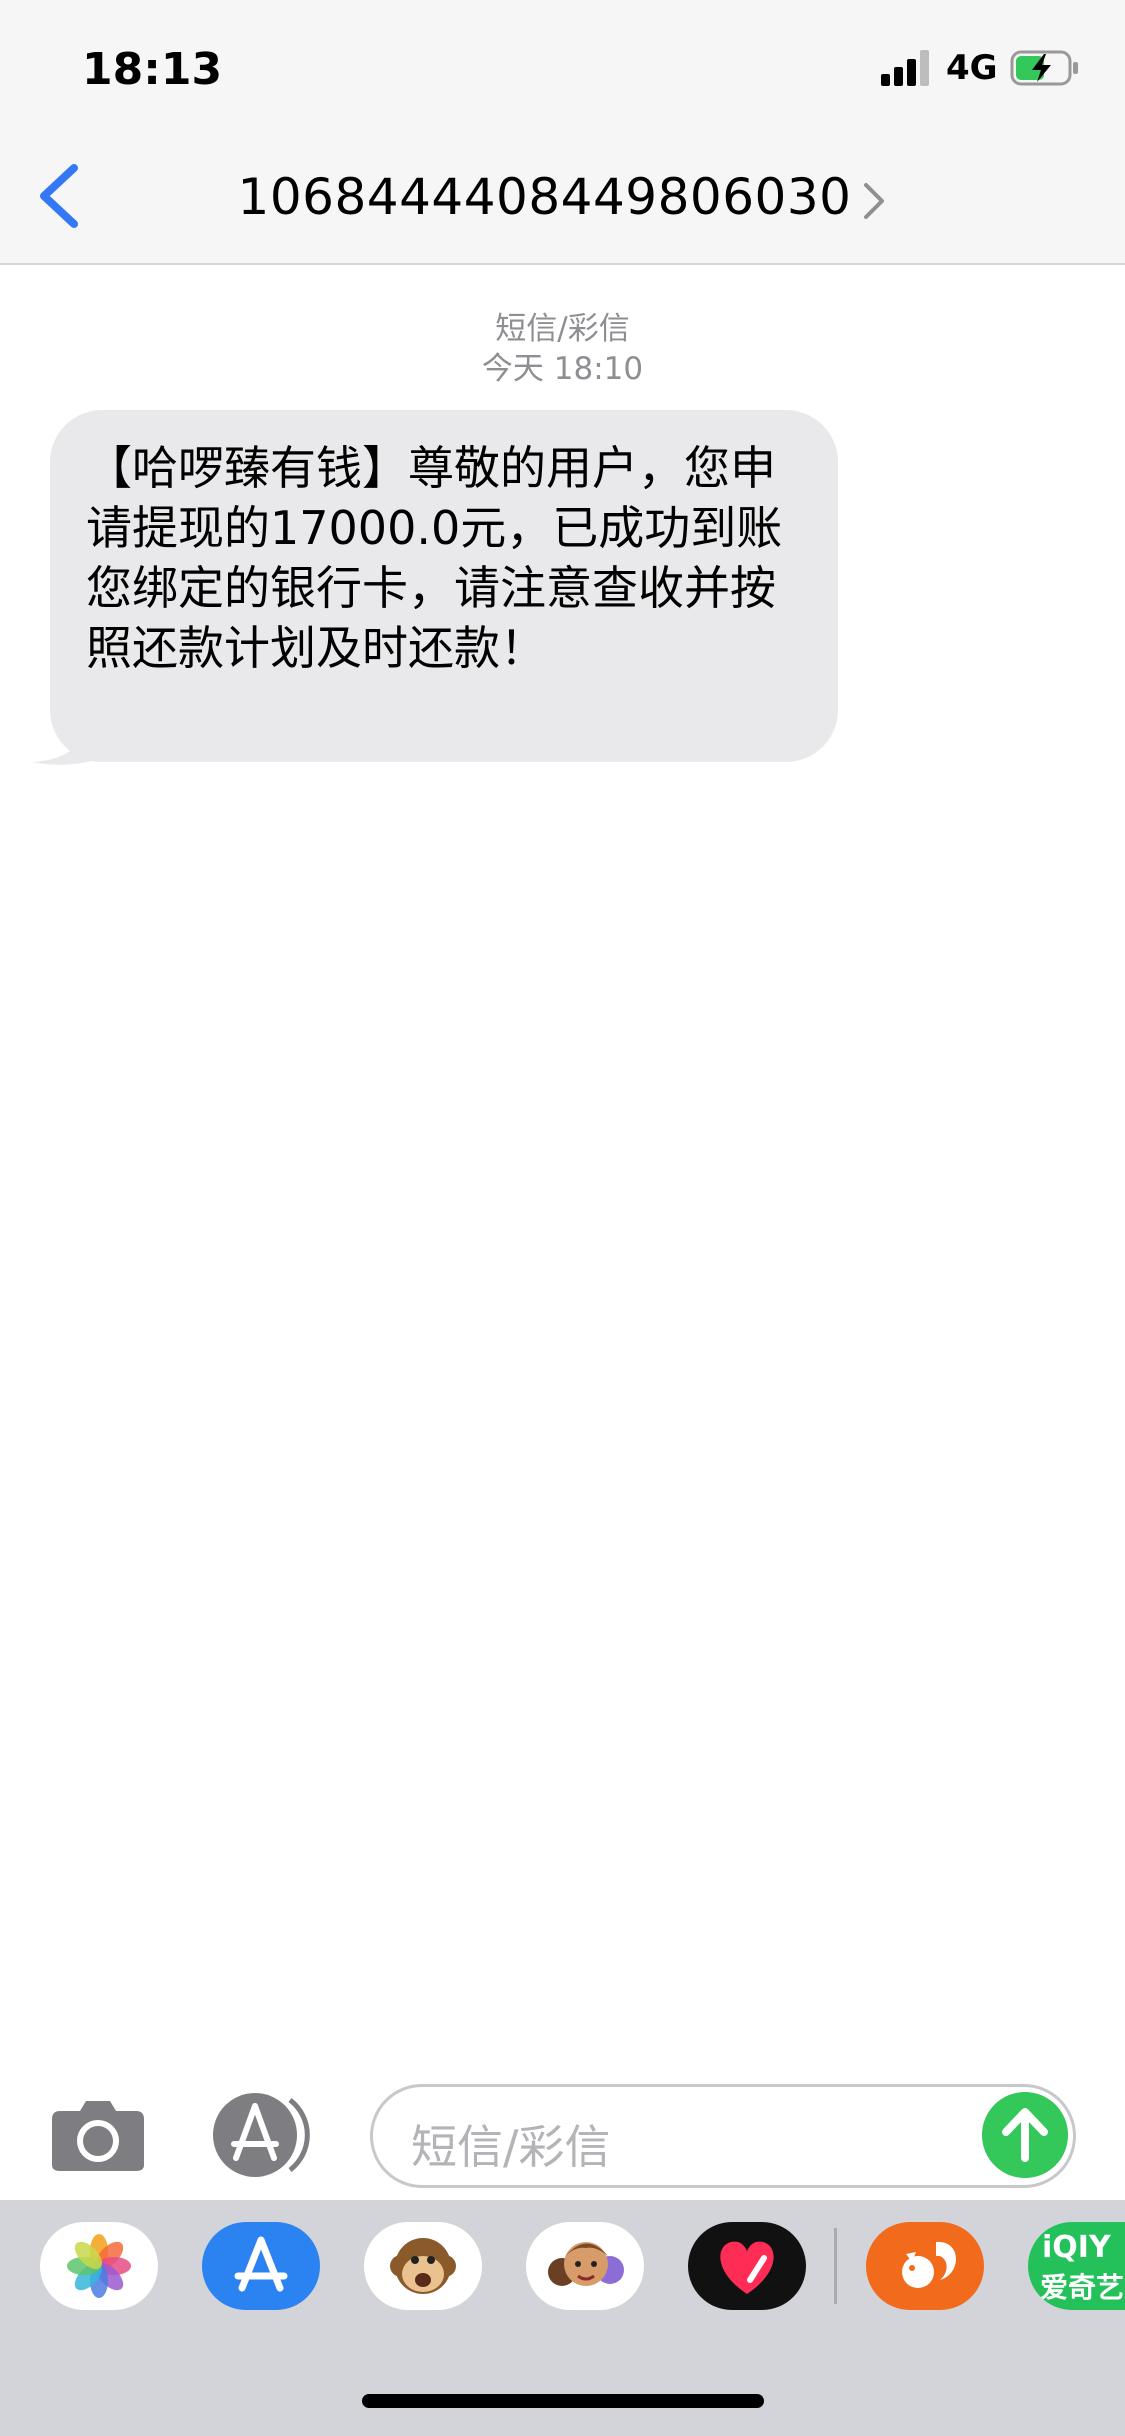  What do you see at coordinates (98, 2135) in the screenshot?
I see `camera-icon` at bounding box center [98, 2135].